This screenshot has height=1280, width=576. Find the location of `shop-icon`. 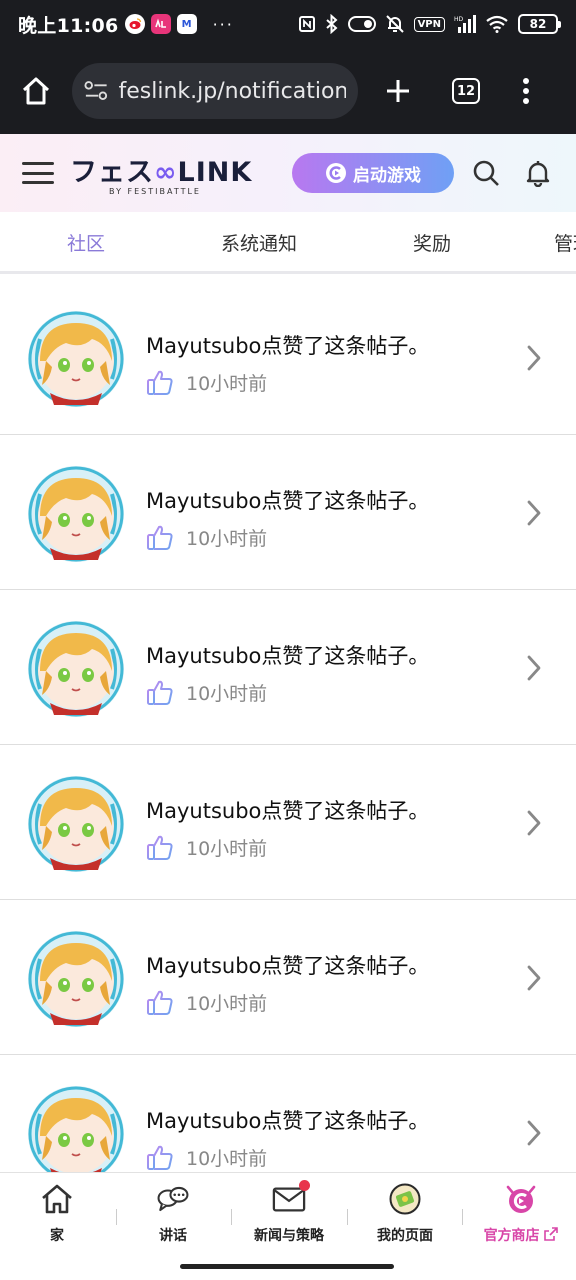

shop-icon is located at coordinates (521, 1199).